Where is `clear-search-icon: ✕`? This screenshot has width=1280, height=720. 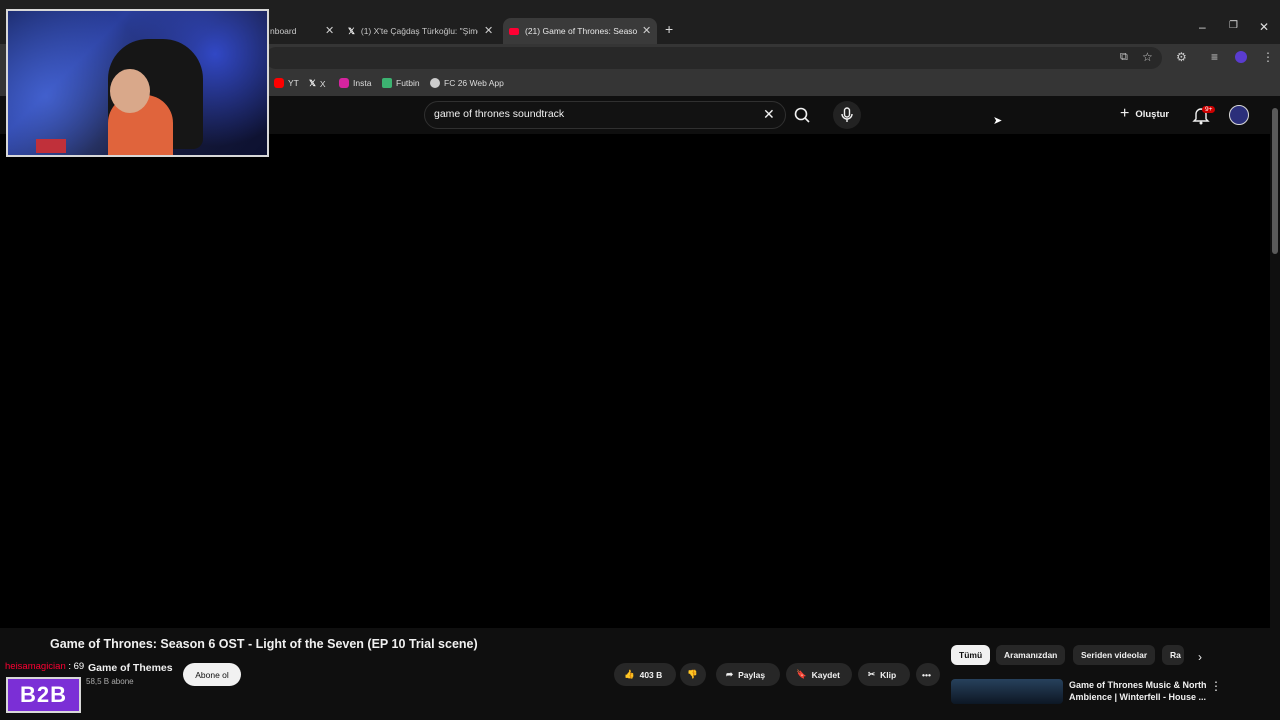
clear-search-icon: ✕ is located at coordinates (769, 114).